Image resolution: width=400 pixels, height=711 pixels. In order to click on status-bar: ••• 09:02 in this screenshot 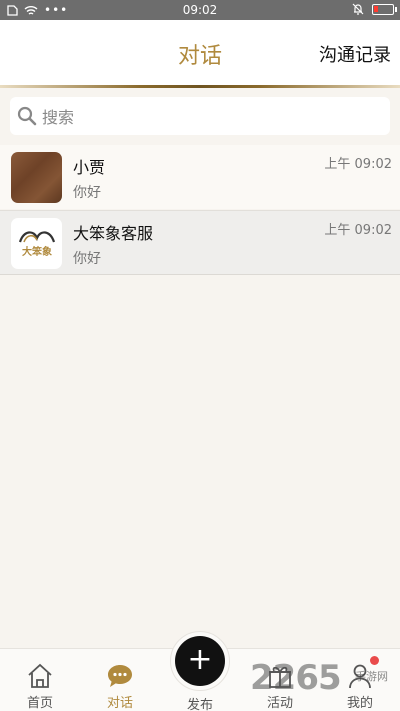, I will do `click(200, 10)`.